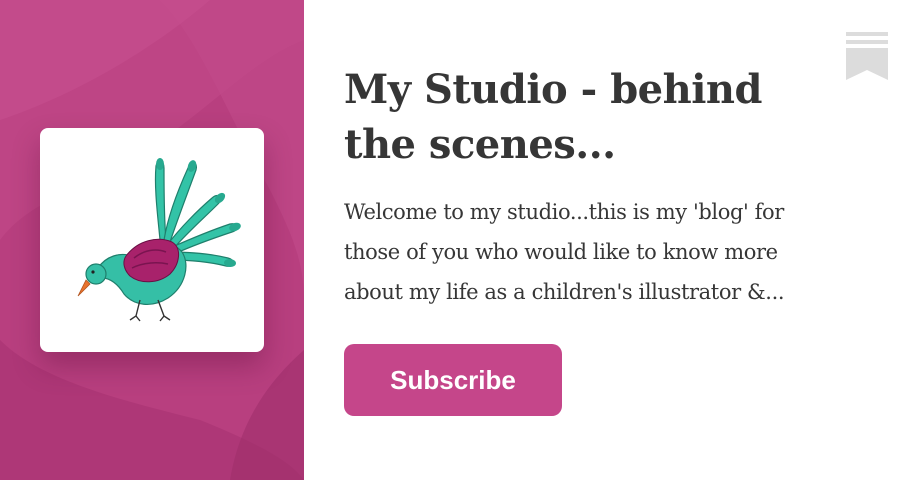 The image size is (920, 480). Describe the element at coordinates (867, 56) in the screenshot. I see `bookmark-icon` at that location.